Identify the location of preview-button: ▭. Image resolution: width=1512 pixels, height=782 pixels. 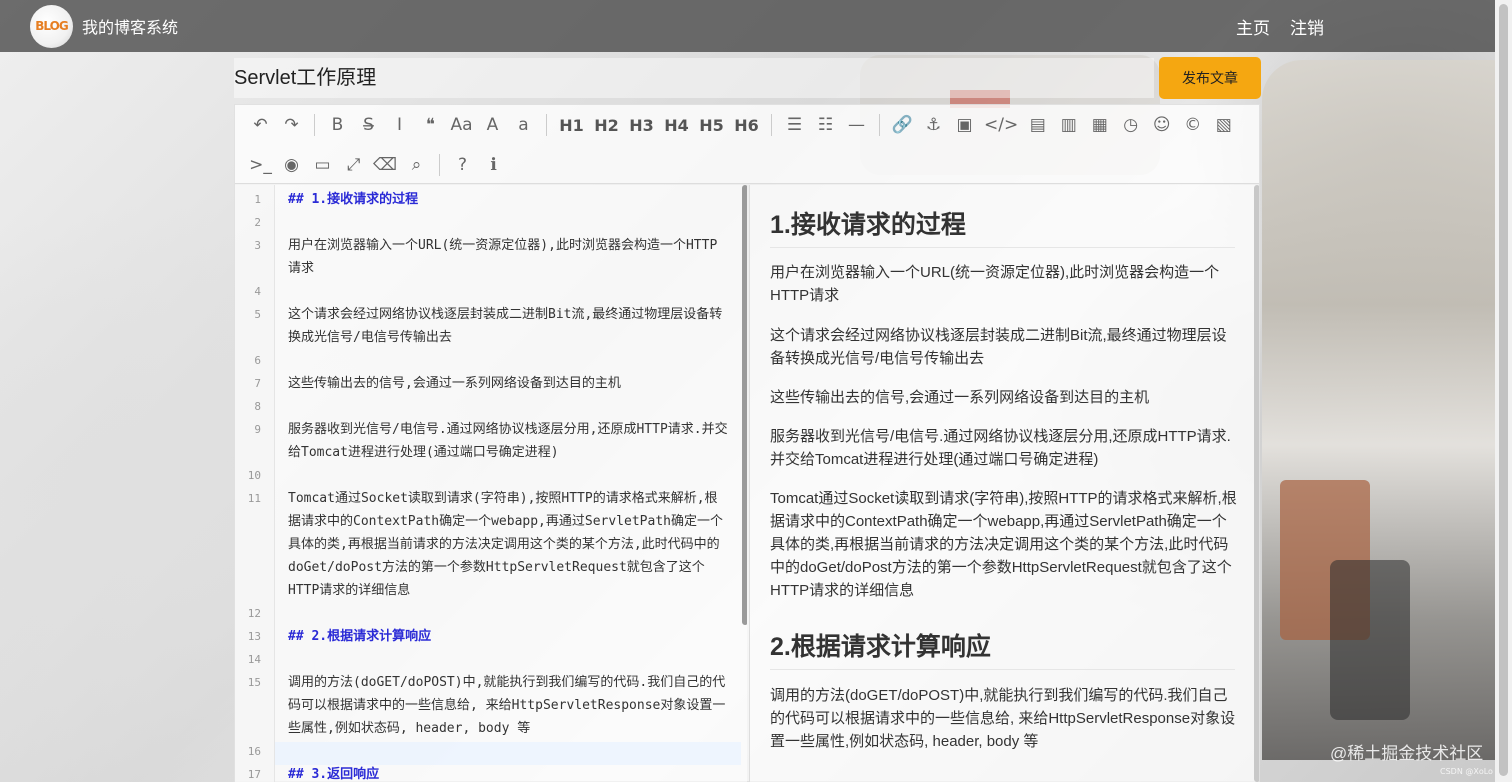
(322, 165).